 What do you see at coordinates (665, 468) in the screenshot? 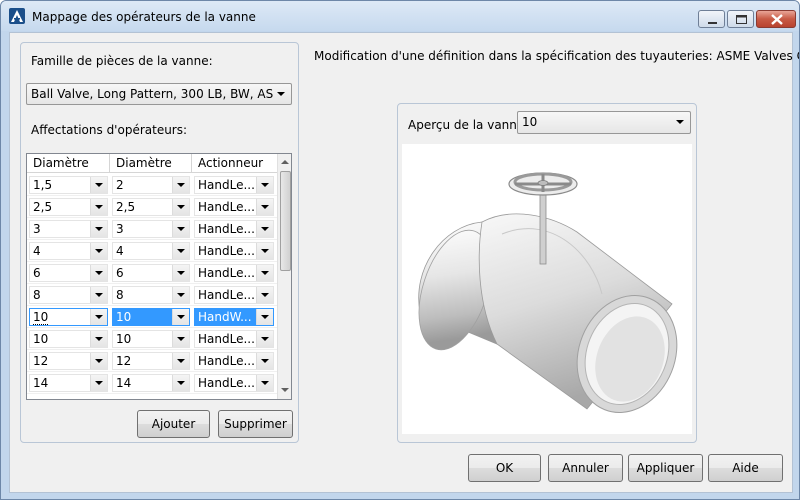
I see `apply-button: Appliquer` at bounding box center [665, 468].